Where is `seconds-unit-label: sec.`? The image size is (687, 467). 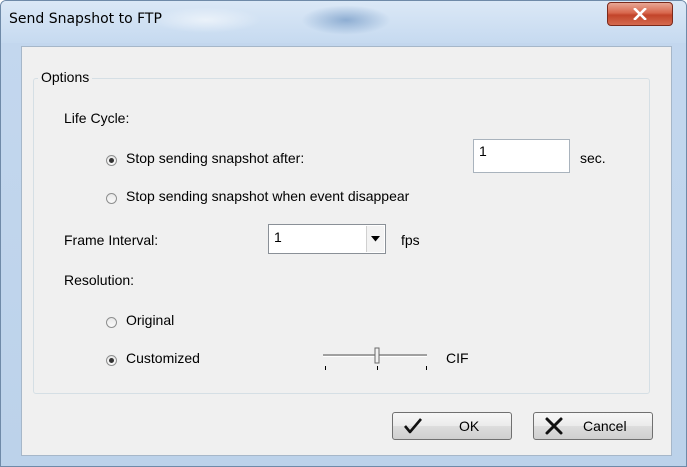 seconds-unit-label: sec. is located at coordinates (593, 158).